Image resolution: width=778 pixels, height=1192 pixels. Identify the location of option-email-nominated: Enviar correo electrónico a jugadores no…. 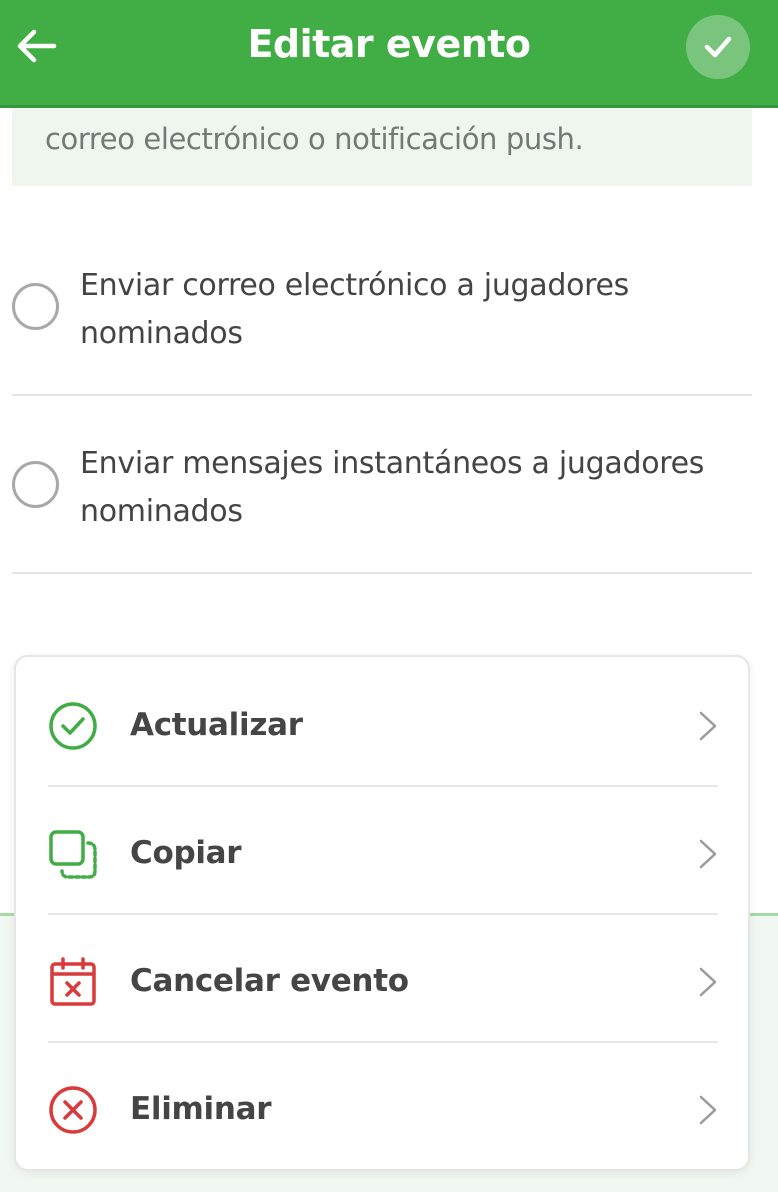
(382, 312).